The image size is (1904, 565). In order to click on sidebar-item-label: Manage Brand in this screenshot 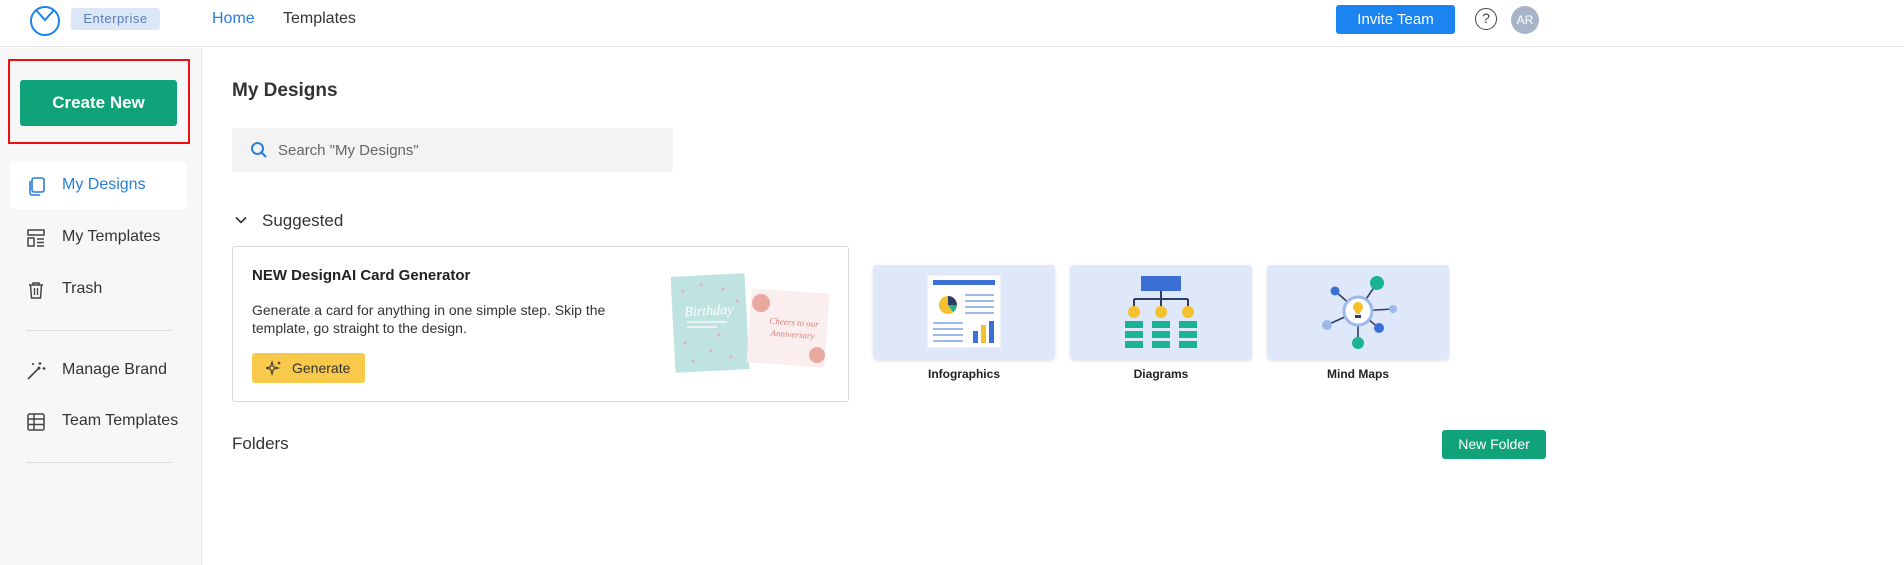, I will do `click(114, 369)`.